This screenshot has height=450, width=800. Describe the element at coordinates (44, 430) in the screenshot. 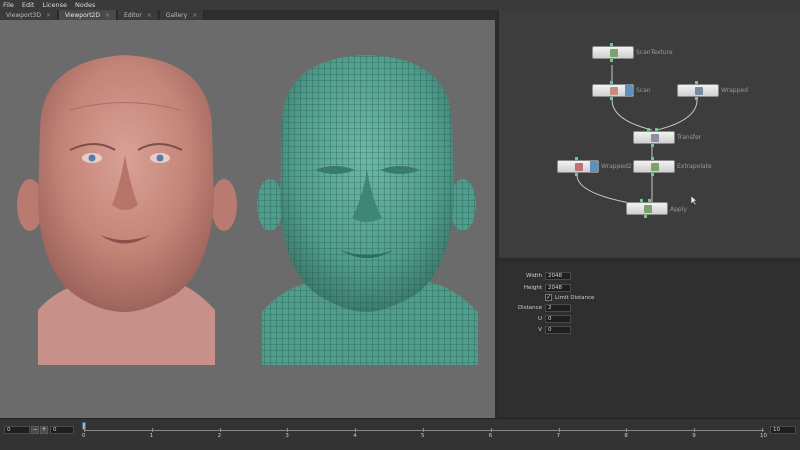

I see `timeline-plus-button: +` at that location.